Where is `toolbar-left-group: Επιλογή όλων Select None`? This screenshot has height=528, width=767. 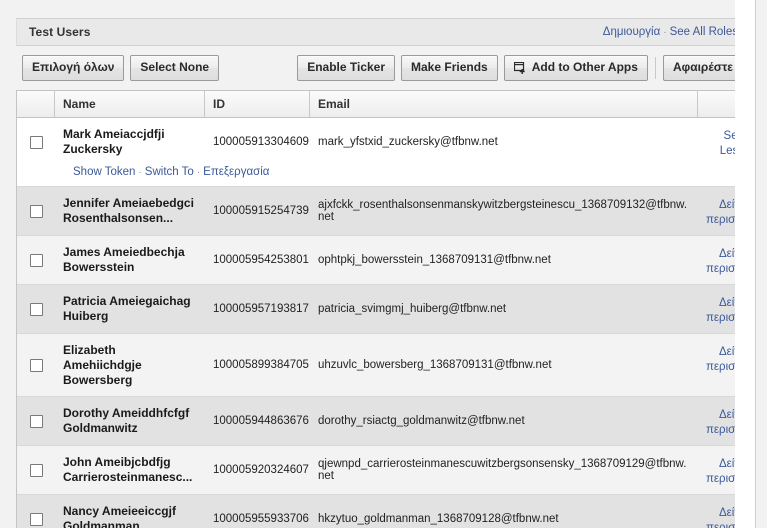
toolbar-left-group: Επιλογή όλων Select None is located at coordinates (121, 68).